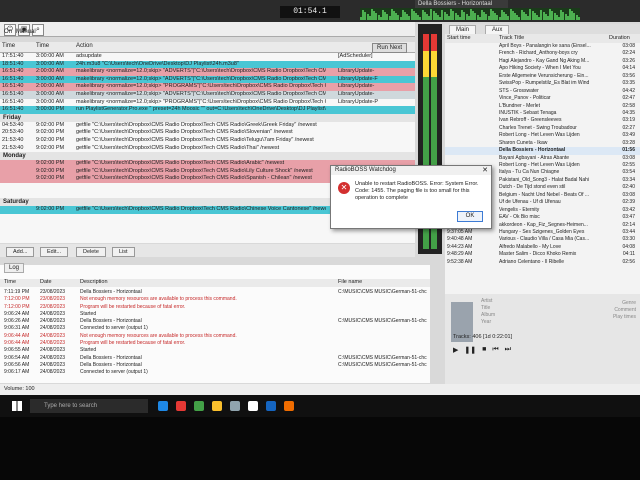 This screenshot has width=640, height=480. Describe the element at coordinates (358, 78) in the screenshot. I see `event-extra: LibraryUpdate-F` at that location.